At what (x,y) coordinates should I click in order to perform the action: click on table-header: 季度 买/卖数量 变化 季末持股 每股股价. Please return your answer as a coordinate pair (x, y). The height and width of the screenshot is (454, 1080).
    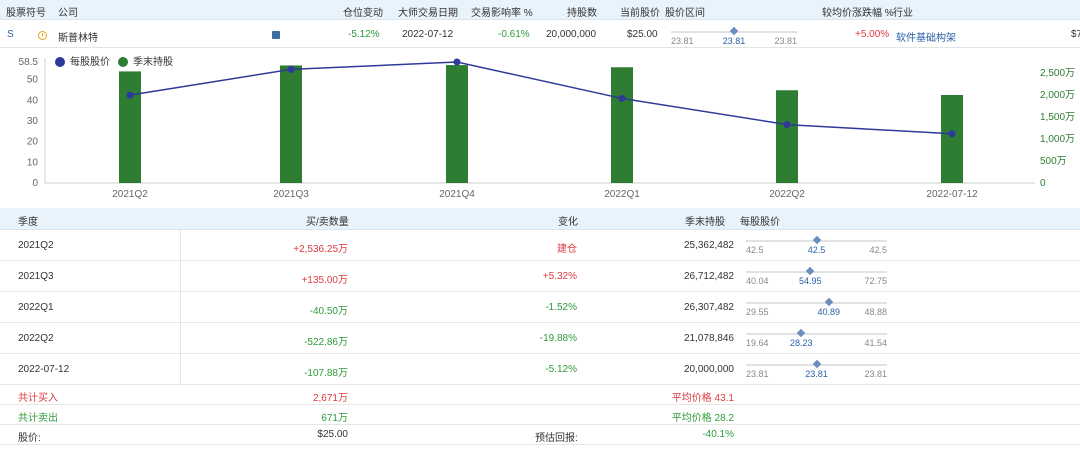
    Looking at the image, I should click on (540, 219).